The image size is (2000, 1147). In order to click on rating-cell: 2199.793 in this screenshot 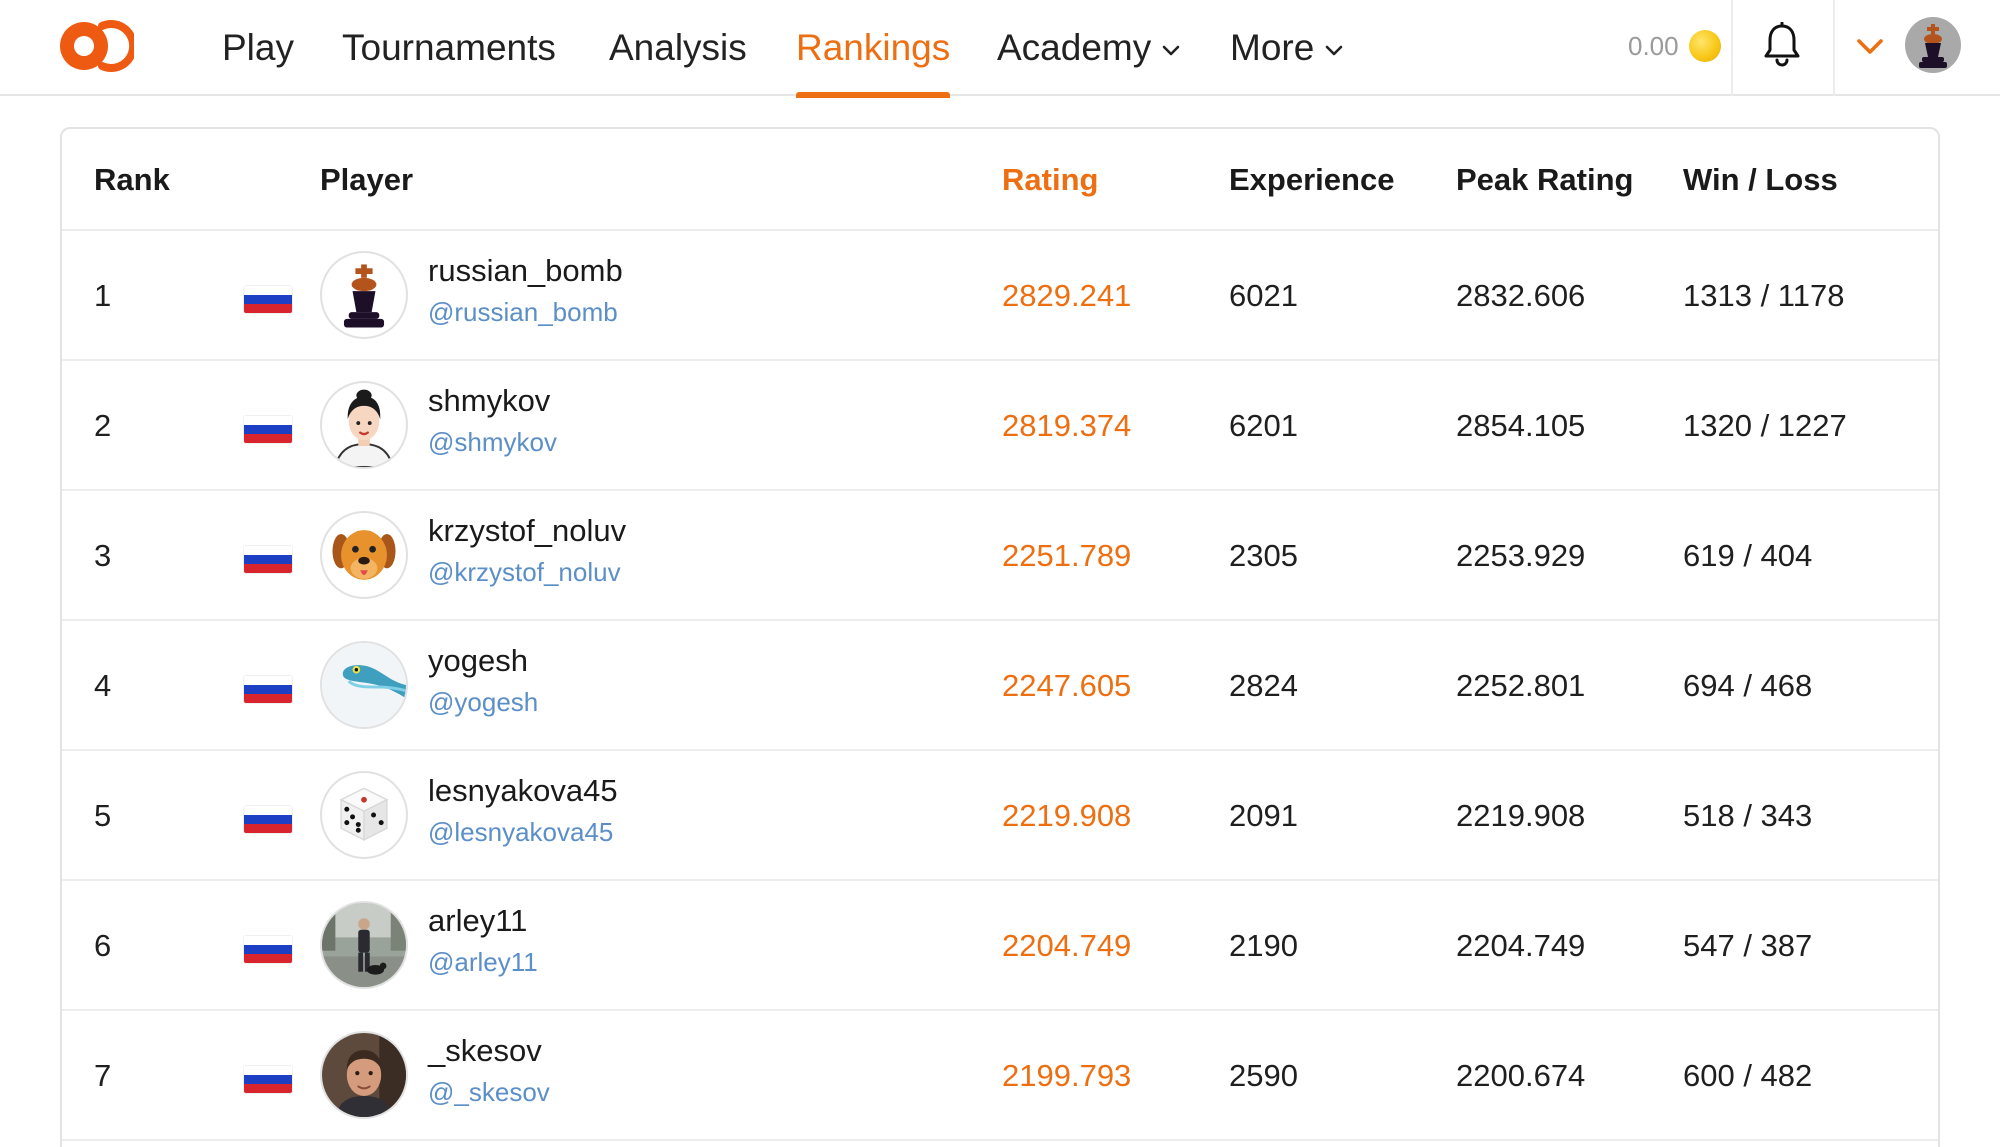, I will do `click(1067, 1075)`.